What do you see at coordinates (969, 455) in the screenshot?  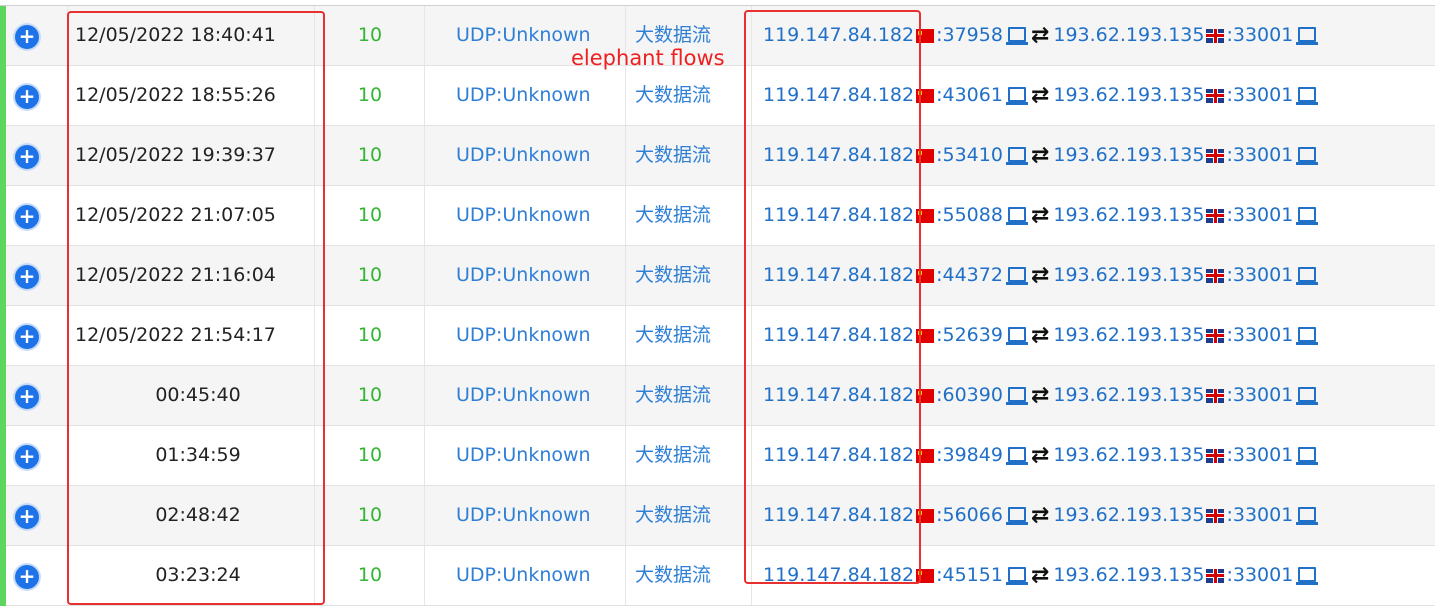 I see `source-port-link: :39849` at bounding box center [969, 455].